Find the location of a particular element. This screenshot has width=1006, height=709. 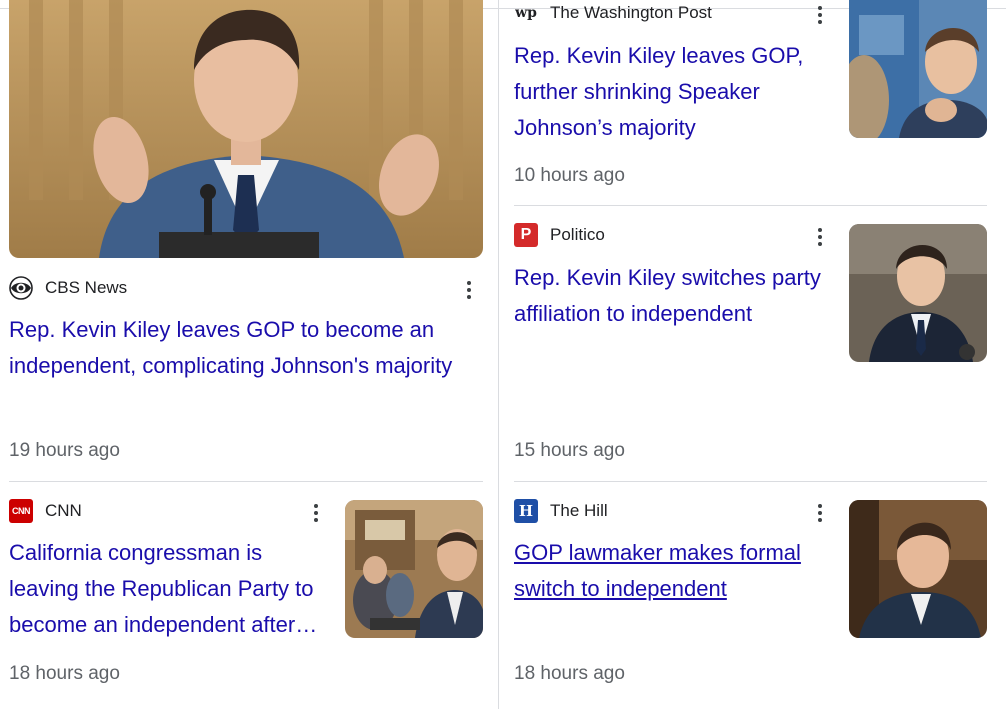

story-timestamp: 19 hours ago is located at coordinates (64, 450).